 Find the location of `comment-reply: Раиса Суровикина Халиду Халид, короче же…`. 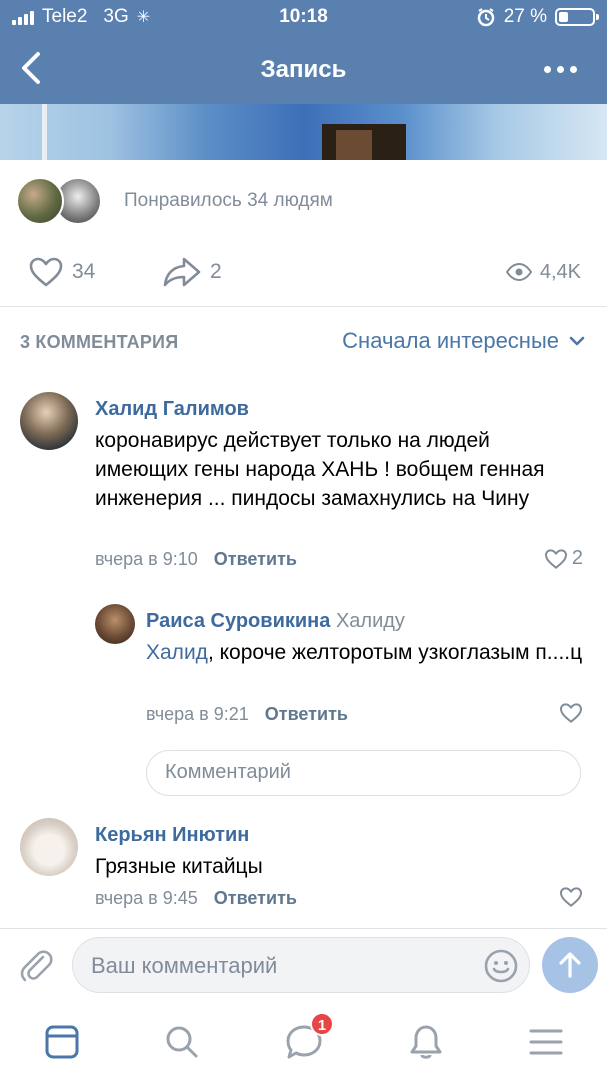

comment-reply: Раиса Суровикина Халиду Халид, короче же… is located at coordinates (303, 669).